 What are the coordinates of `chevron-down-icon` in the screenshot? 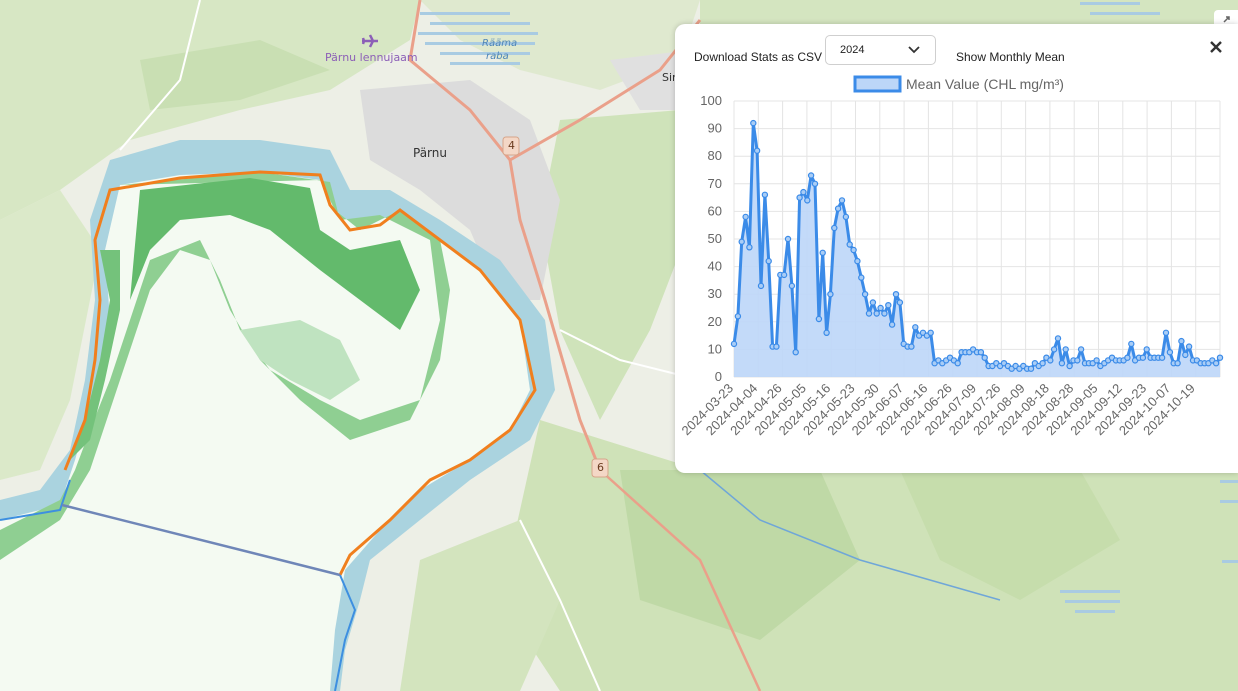 It's located at (914, 50).